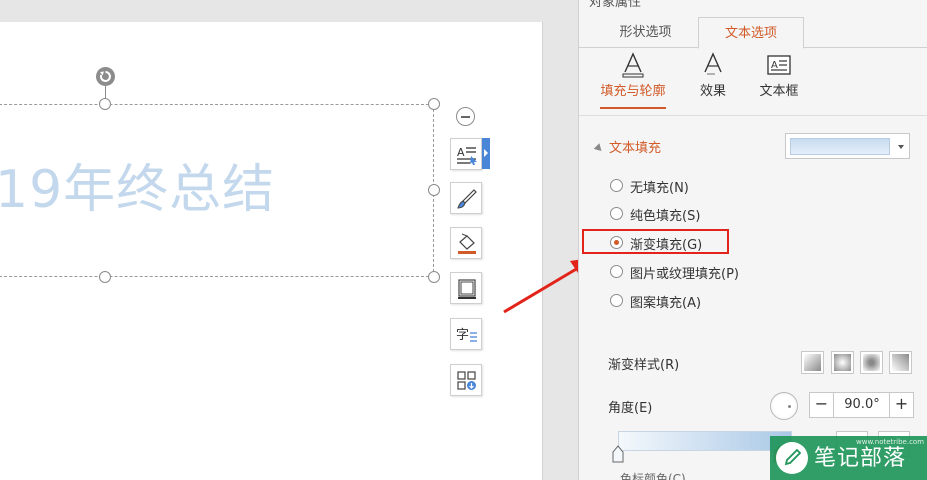  Describe the element at coordinates (615, 5) in the screenshot. I see `panel-title: 对象属性` at that location.